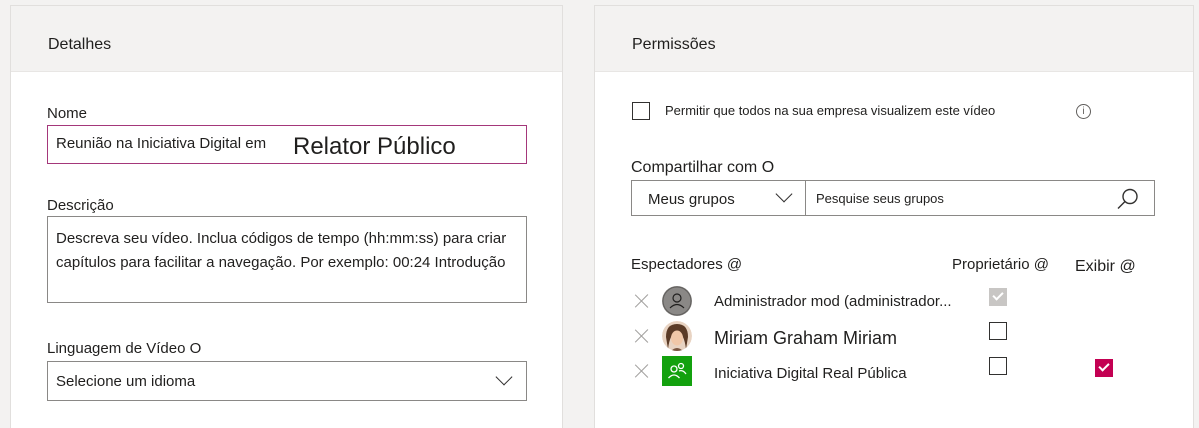 The image size is (1199, 428). Describe the element at coordinates (691, 199) in the screenshot. I see `groups-select-value: Meus grupos` at that location.